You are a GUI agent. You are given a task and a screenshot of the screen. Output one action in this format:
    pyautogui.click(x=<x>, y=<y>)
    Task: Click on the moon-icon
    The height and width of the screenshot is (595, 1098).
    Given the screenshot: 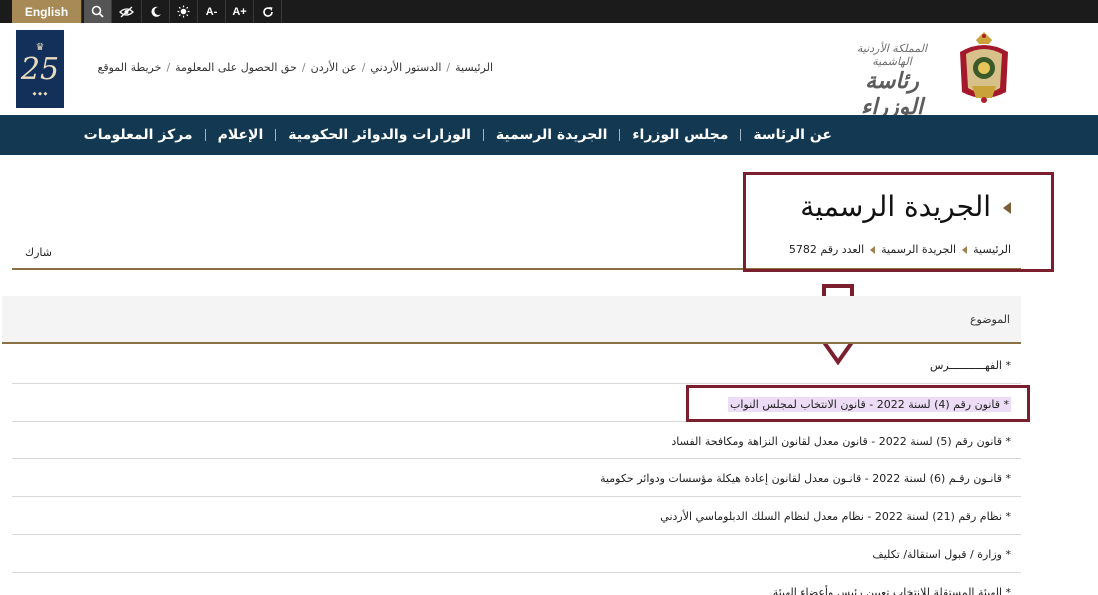 What is the action you would take?
    pyautogui.click(x=156, y=11)
    